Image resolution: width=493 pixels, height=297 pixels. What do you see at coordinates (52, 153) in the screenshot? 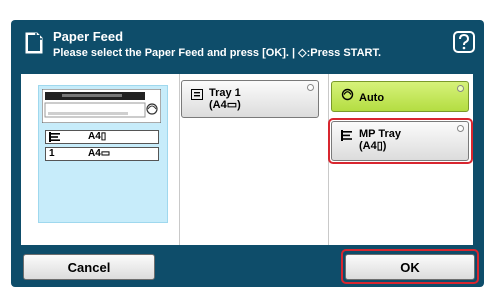
I see `tray-1-number: 1` at bounding box center [52, 153].